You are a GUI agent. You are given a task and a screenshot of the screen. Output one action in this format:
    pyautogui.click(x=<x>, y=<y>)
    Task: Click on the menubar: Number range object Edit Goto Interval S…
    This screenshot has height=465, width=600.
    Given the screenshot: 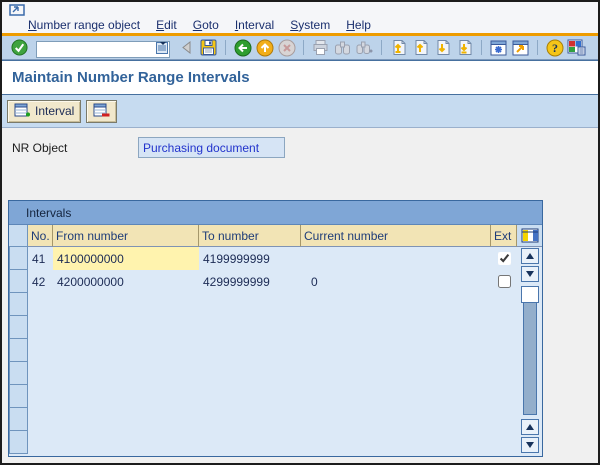 What is the action you would take?
    pyautogui.click(x=300, y=24)
    